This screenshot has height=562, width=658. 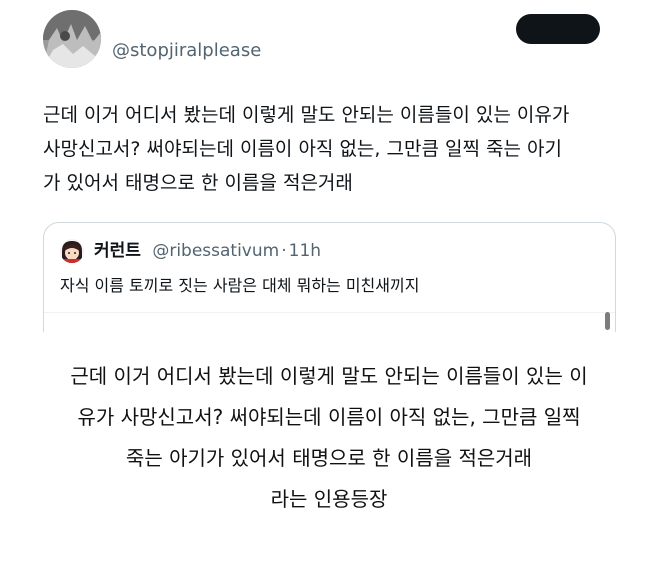 I want to click on caption-line: 유가 사망신고서? 써야되는데 이름이 아직 없는, 그만큼 일찍, so click(x=329, y=417).